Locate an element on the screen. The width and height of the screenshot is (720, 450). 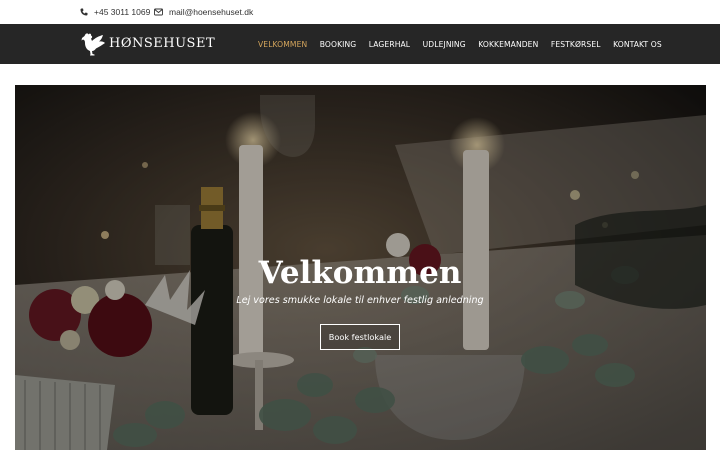
site-logo: HØNSEHUSET is located at coordinates (147, 44).